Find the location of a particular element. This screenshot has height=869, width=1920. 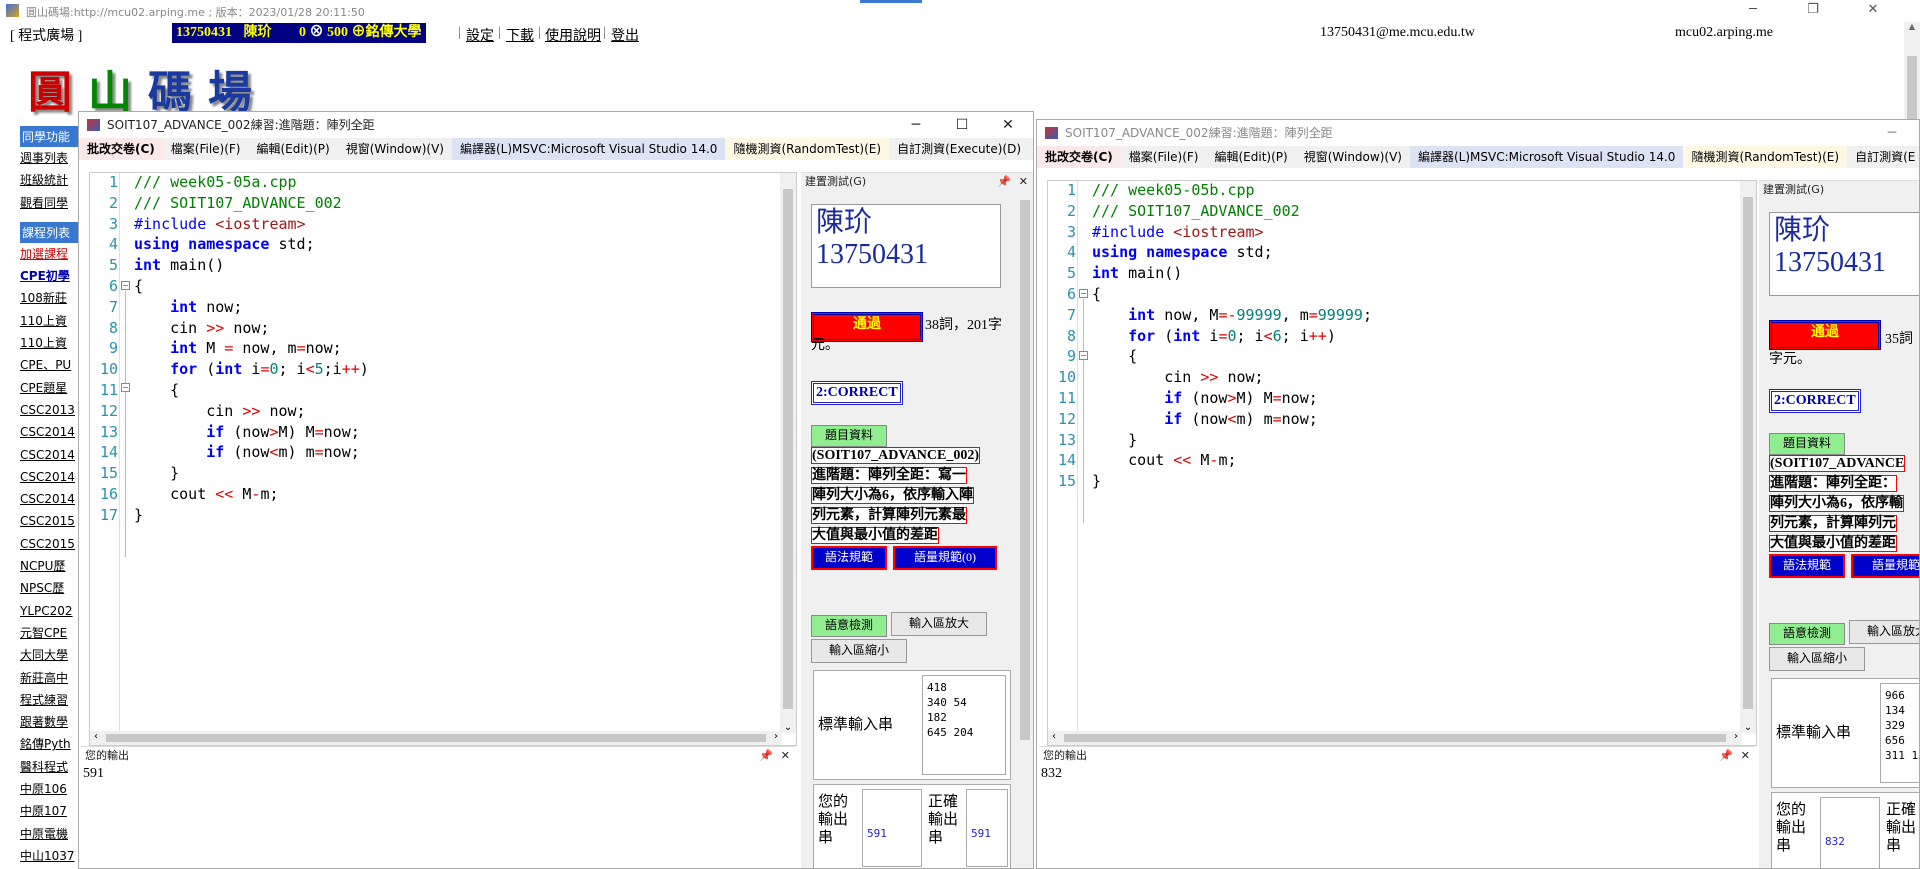

stdin-textarea: 418 340 54 182 645 204 is located at coordinates (964, 725).